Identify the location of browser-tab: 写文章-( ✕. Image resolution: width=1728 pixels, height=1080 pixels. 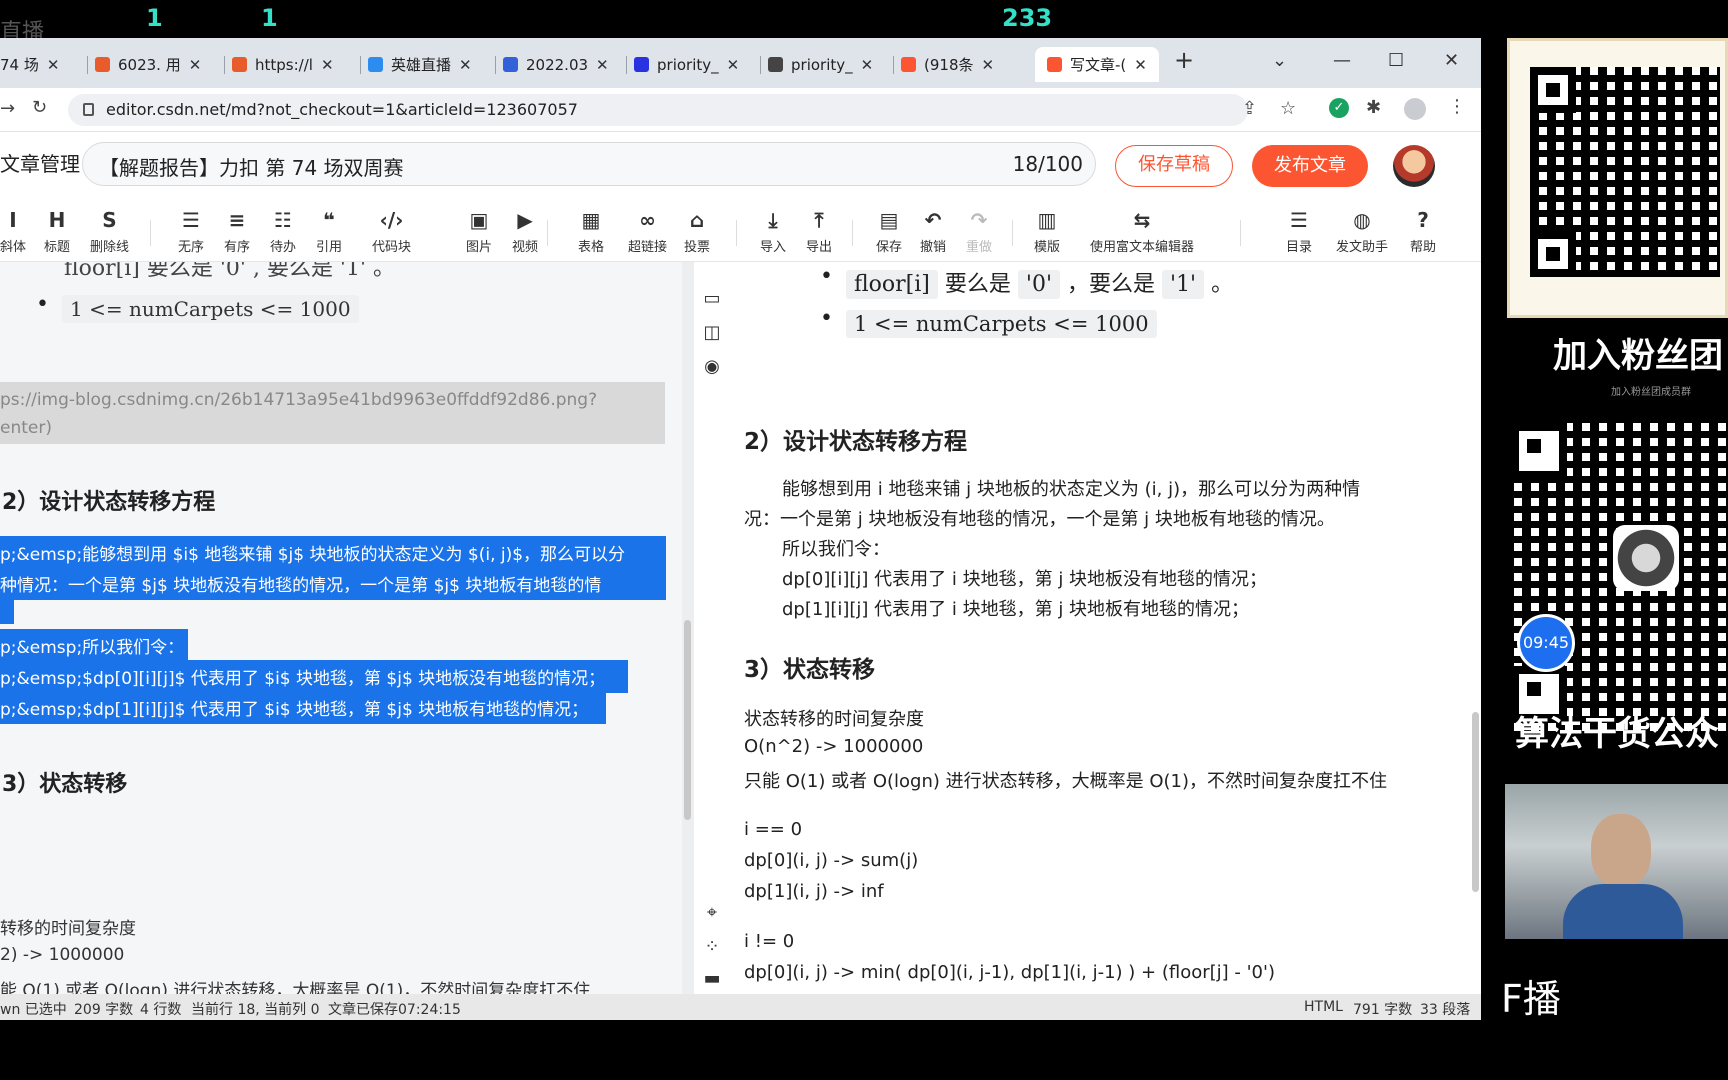
(1097, 64).